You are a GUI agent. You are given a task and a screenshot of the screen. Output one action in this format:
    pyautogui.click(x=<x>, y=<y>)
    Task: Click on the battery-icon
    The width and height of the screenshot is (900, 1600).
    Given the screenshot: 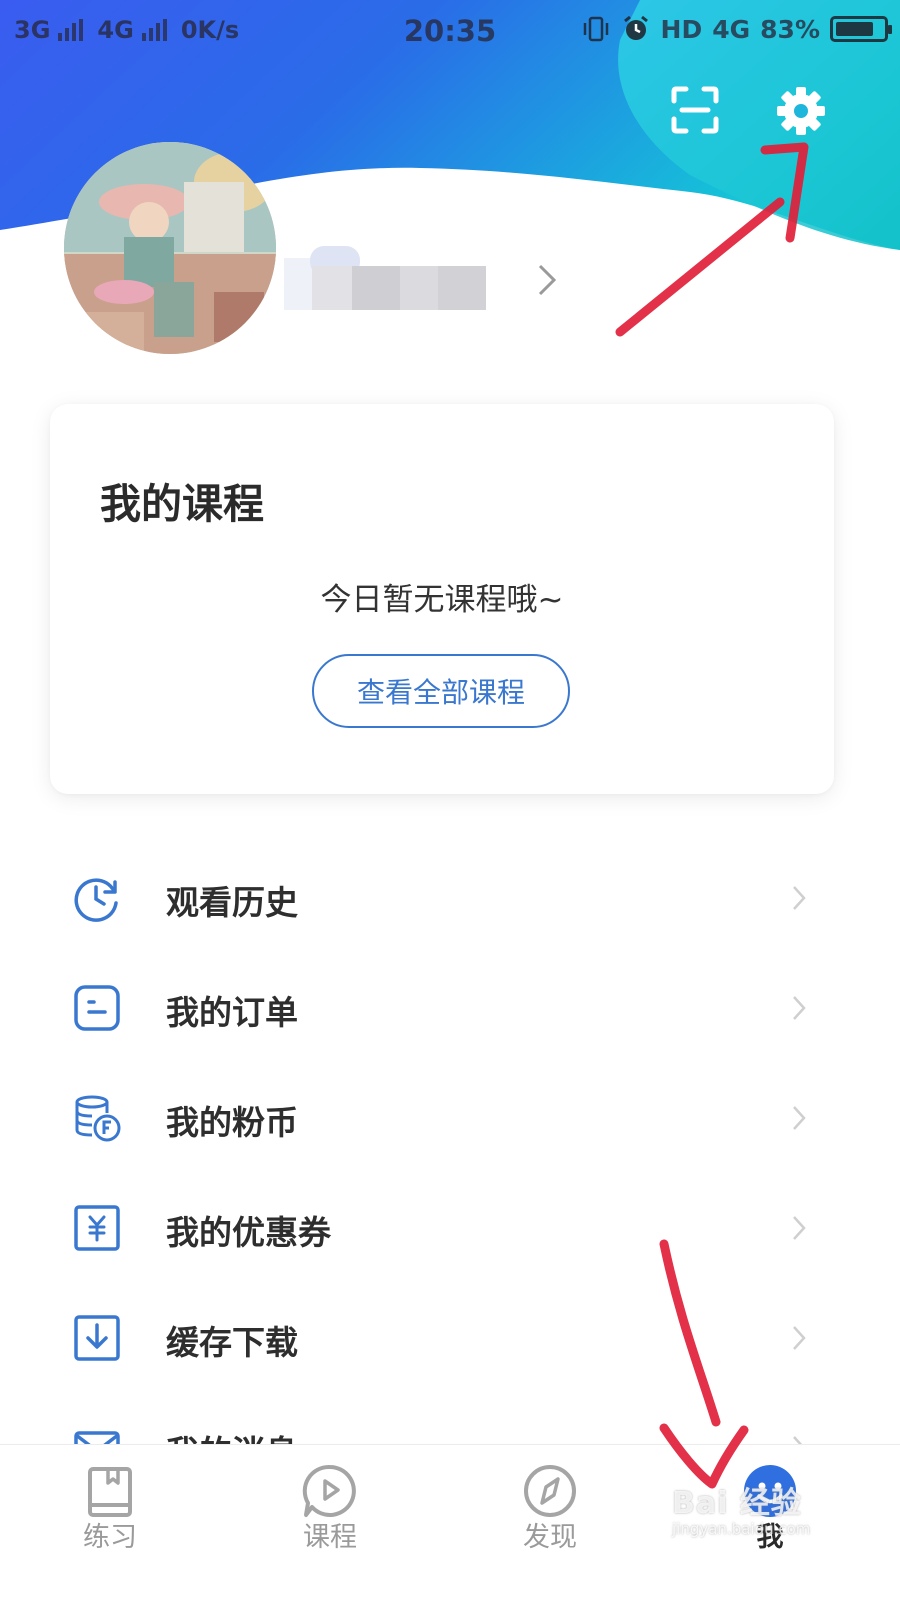 What is the action you would take?
    pyautogui.click(x=861, y=29)
    